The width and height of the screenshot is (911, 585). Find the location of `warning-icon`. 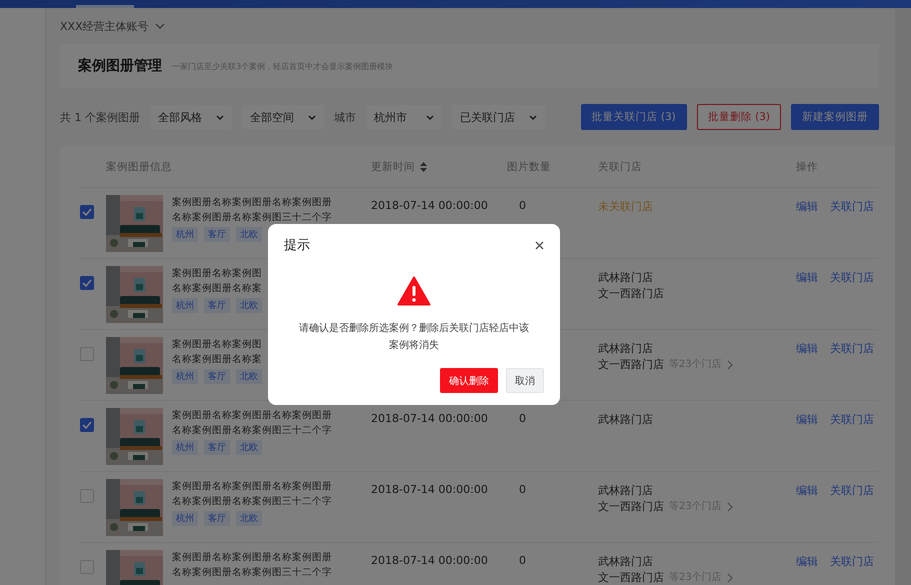

warning-icon is located at coordinates (414, 291).